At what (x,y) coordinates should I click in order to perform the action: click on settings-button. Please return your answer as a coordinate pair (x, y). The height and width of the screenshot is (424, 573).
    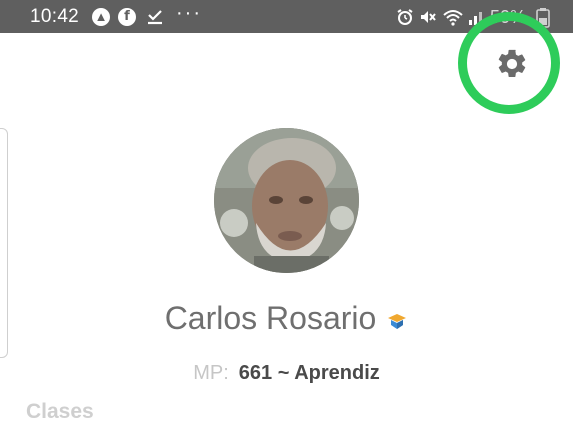
    Looking at the image, I should click on (512, 64).